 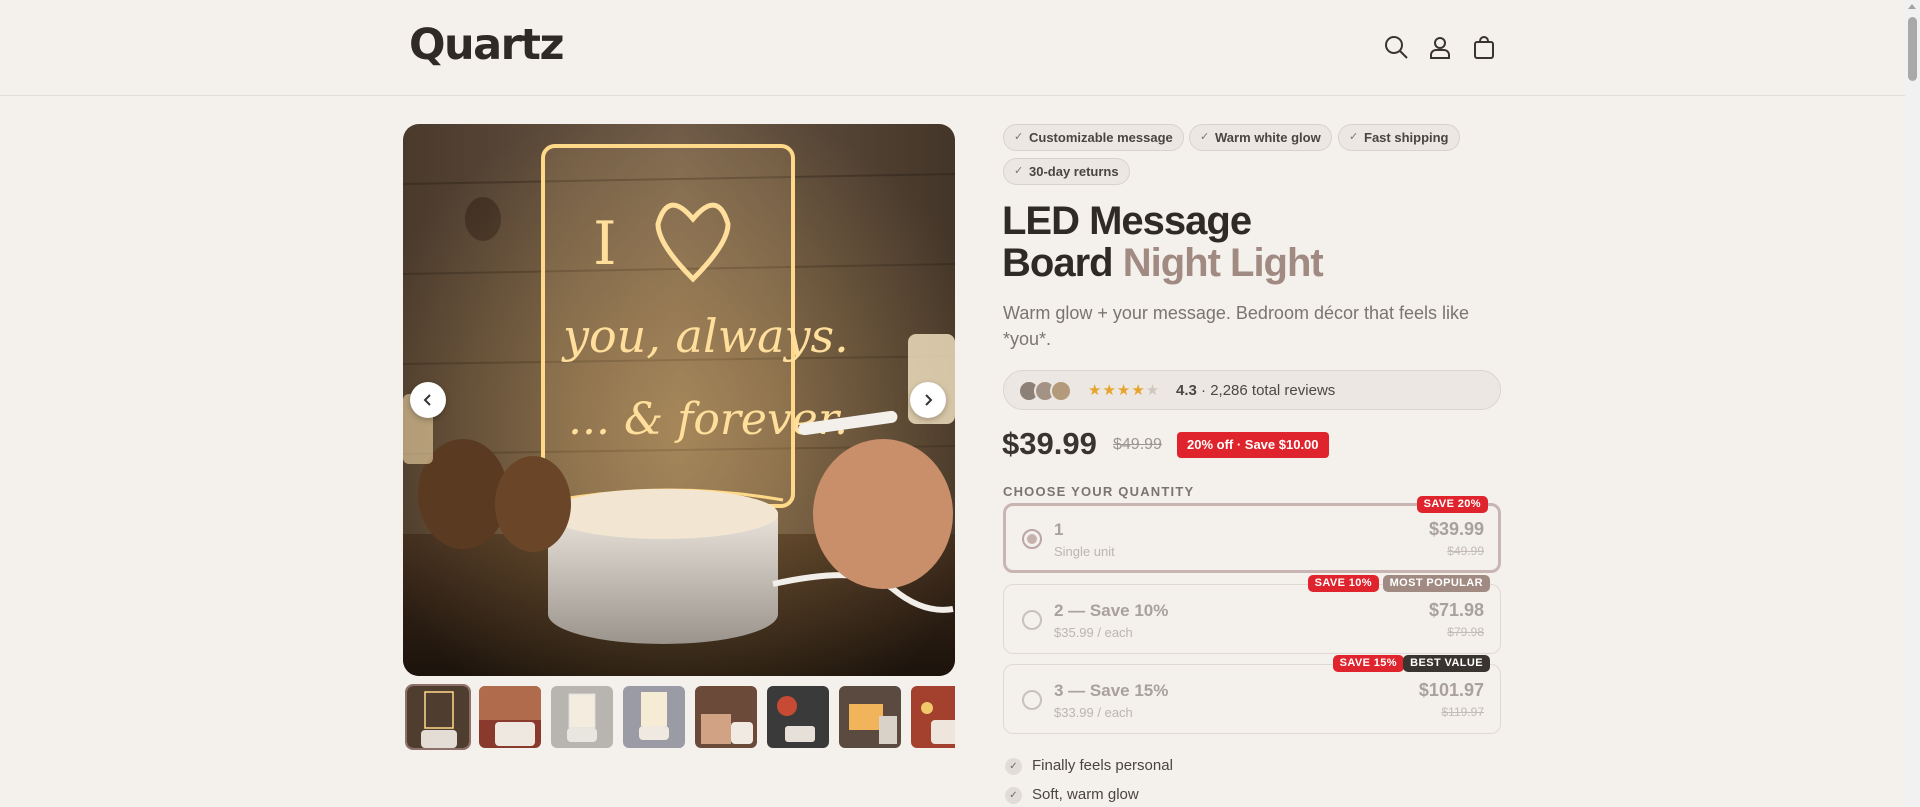 What do you see at coordinates (1102, 765) in the screenshot?
I see `benefit-text: Finally feels personal` at bounding box center [1102, 765].